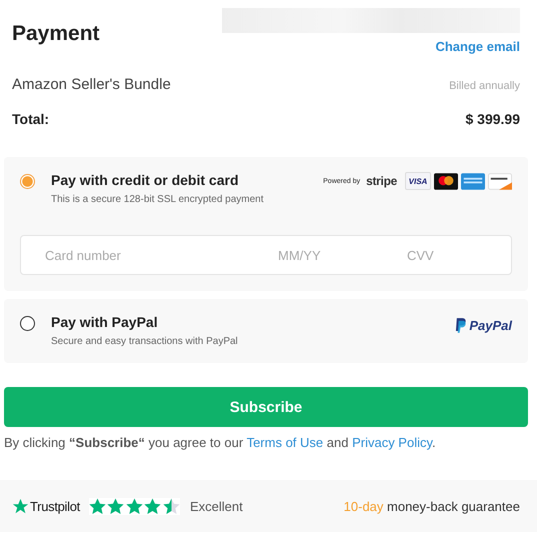 The width and height of the screenshot is (537, 534). I want to click on billing-period: Billed annually, so click(484, 86).